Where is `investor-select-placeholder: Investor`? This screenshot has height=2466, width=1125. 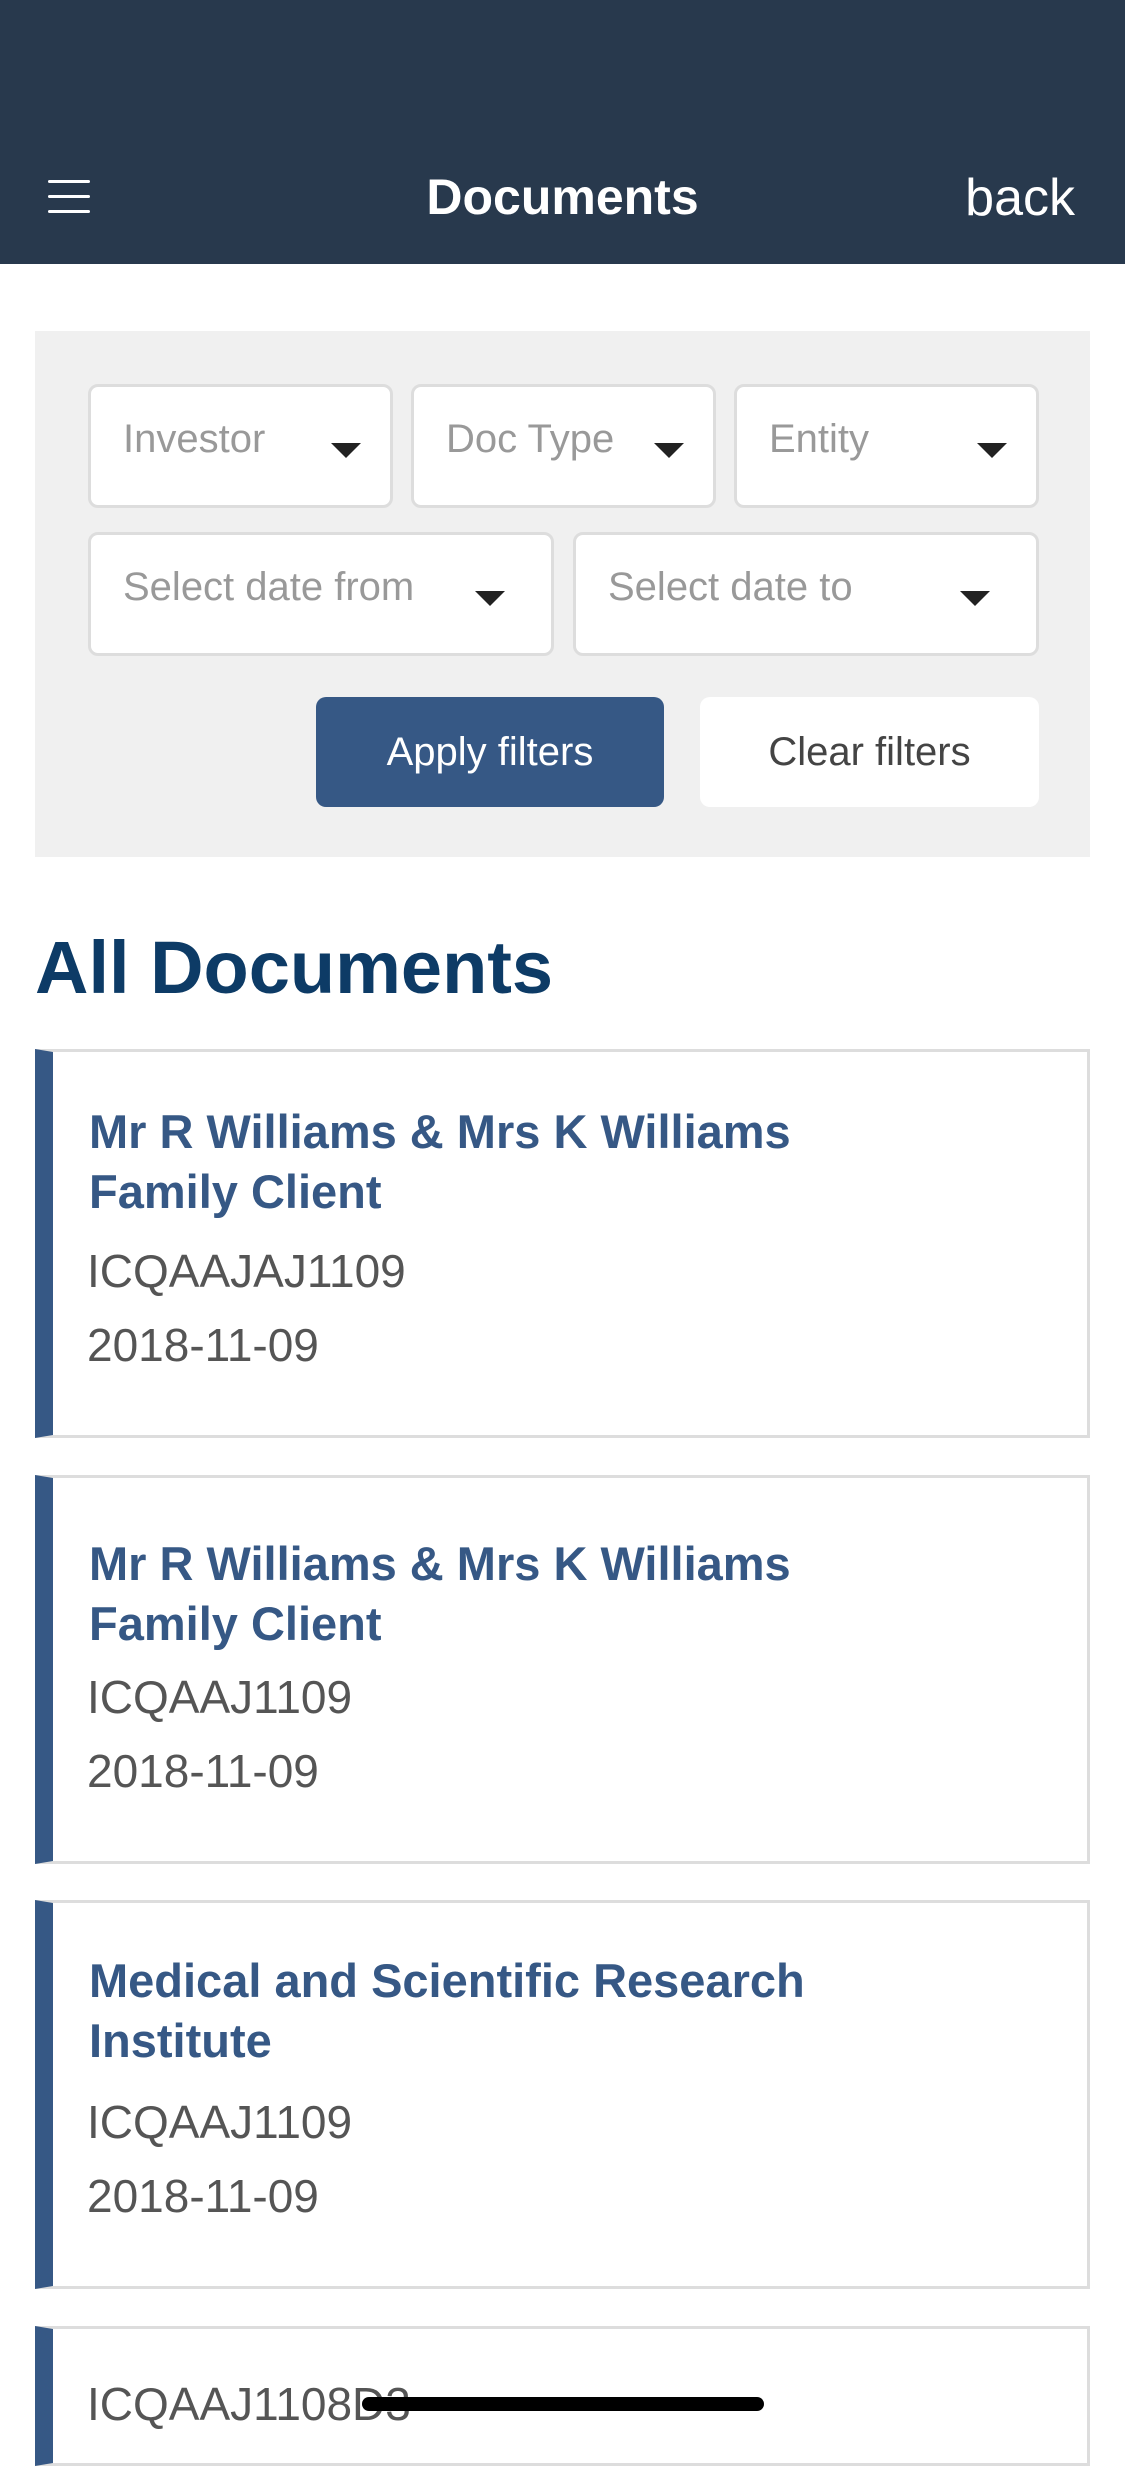 investor-select-placeholder: Investor is located at coordinates (194, 439).